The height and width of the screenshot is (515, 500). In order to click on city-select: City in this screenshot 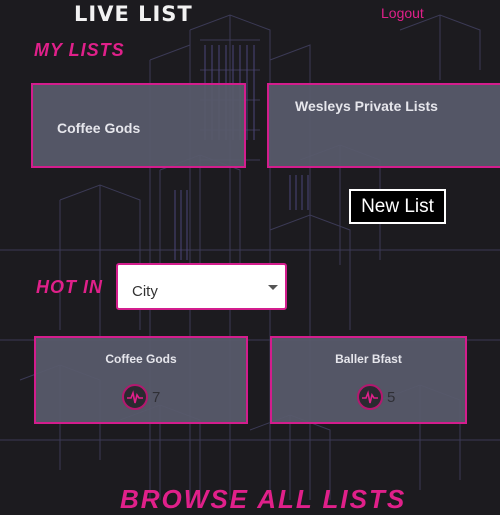, I will do `click(201, 286)`.